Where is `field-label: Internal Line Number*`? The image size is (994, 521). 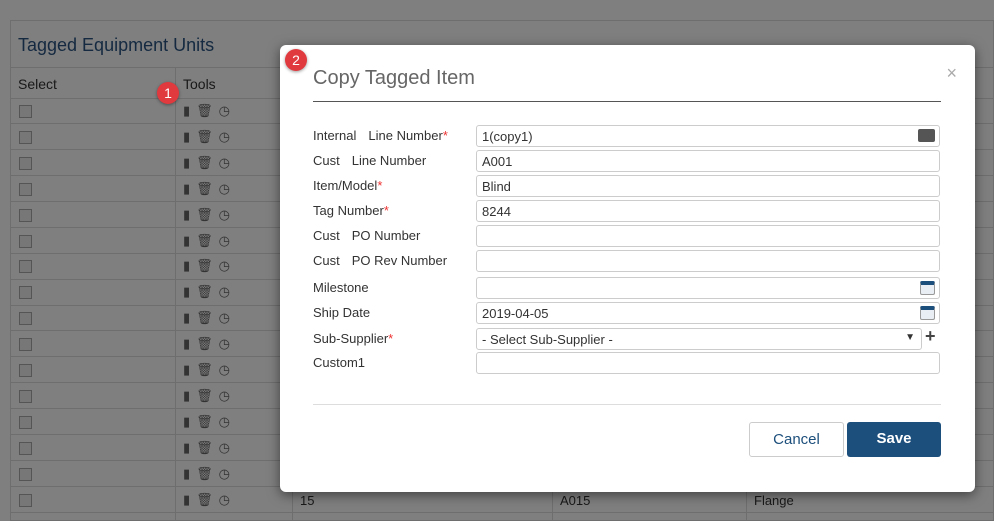
field-label: Internal Line Number* is located at coordinates (380, 135).